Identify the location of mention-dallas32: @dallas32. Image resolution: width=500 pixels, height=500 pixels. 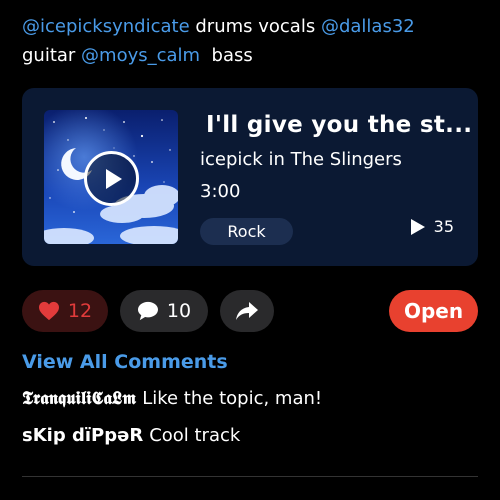
(368, 26).